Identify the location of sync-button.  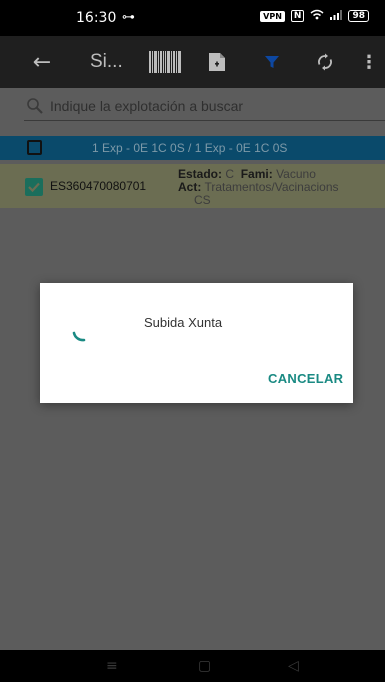
(325, 62).